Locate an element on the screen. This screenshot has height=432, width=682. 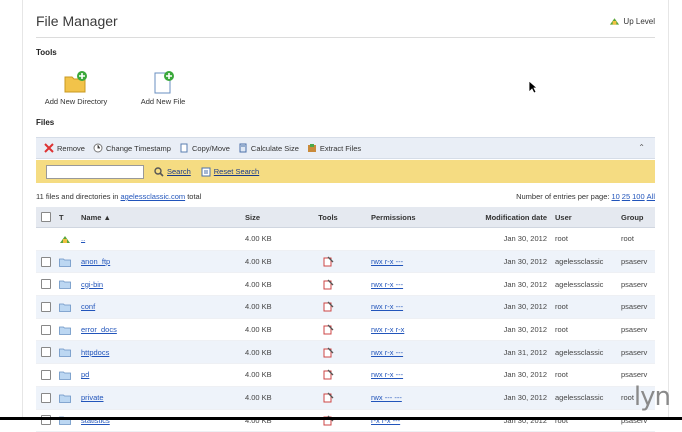
domain-link: agelessclassic.com is located at coordinates (153, 196).